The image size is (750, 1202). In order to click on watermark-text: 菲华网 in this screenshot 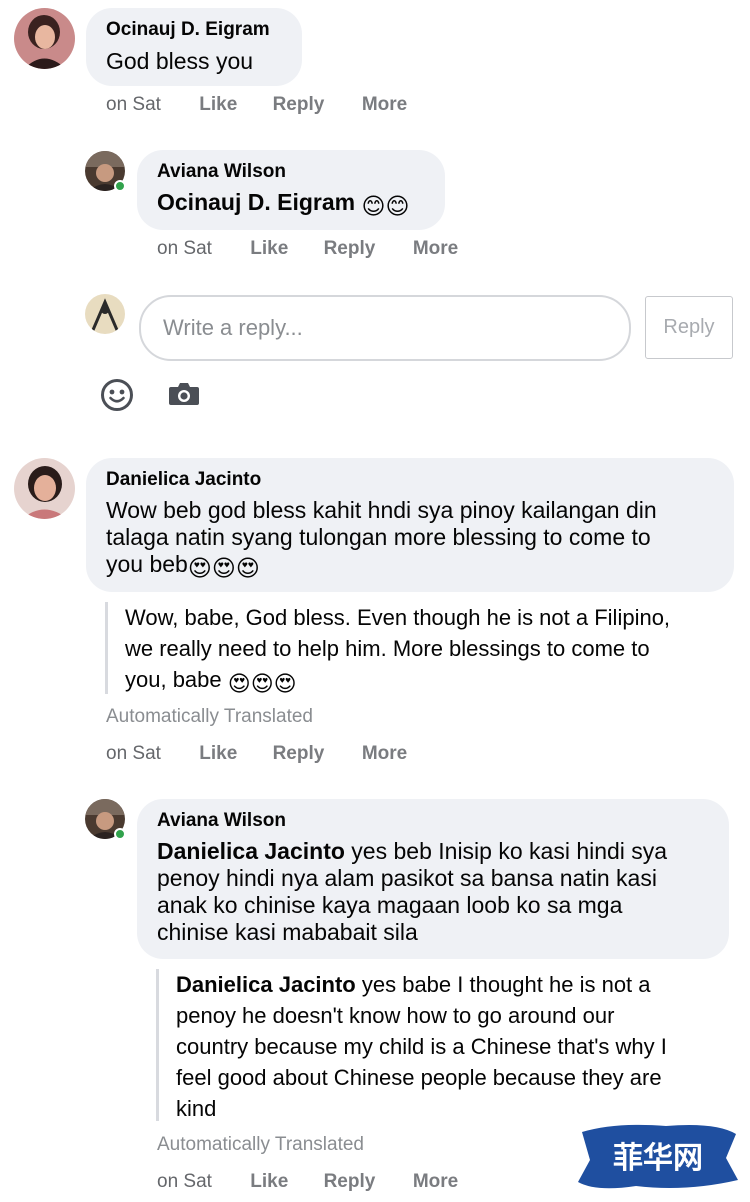, I will do `click(658, 1158)`.